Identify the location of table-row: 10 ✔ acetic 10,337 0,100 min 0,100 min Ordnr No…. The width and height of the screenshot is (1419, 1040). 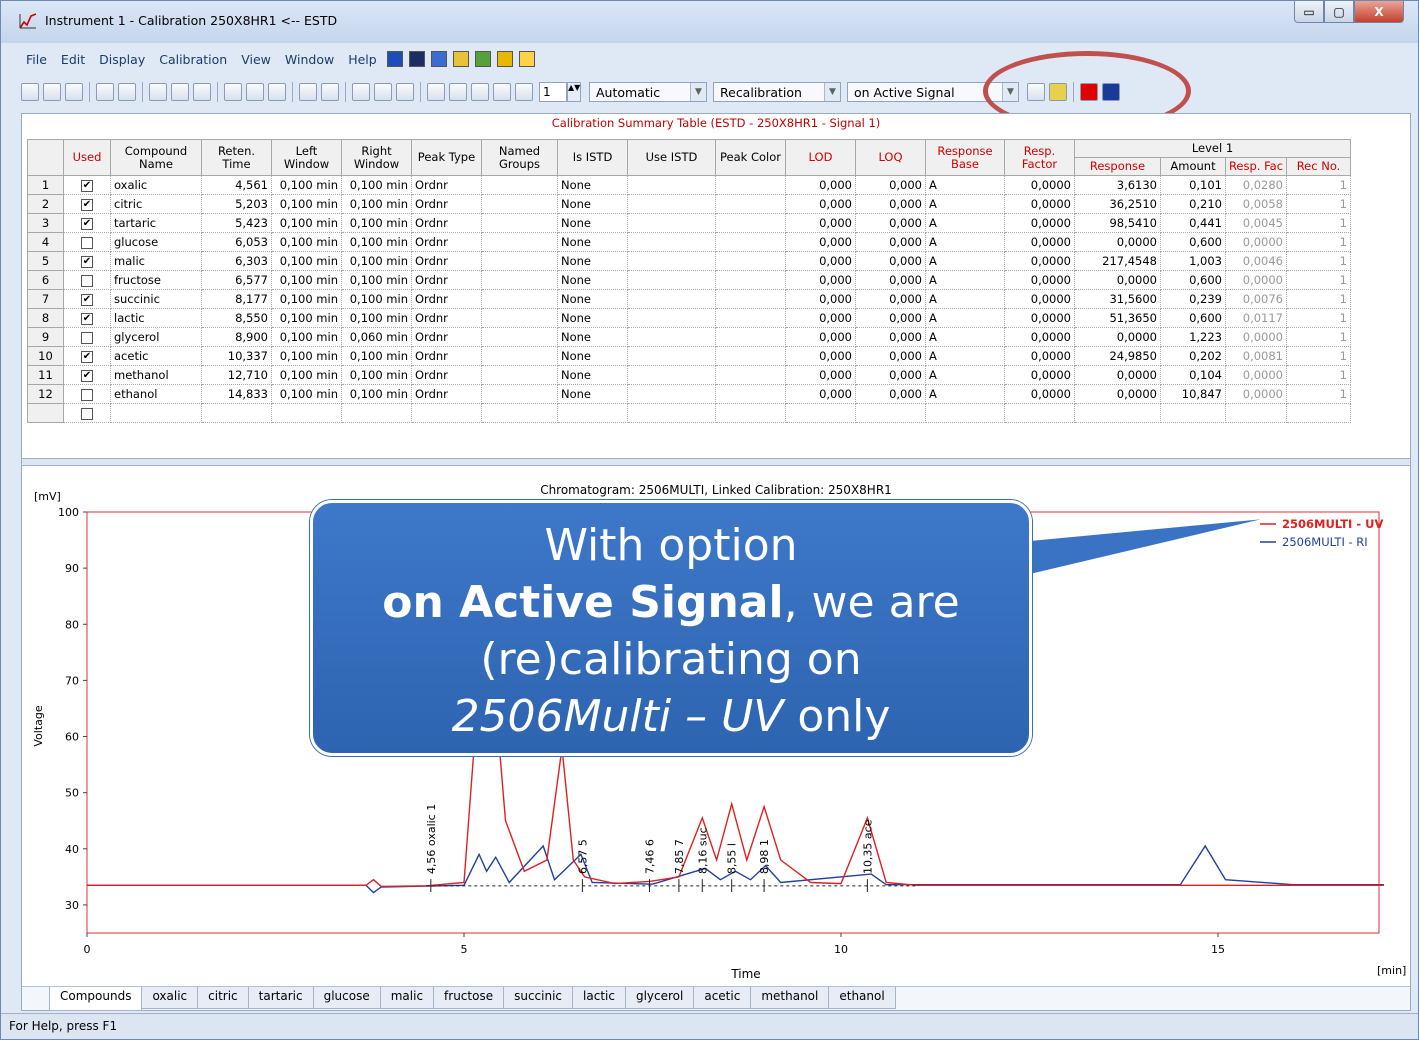
(689, 356).